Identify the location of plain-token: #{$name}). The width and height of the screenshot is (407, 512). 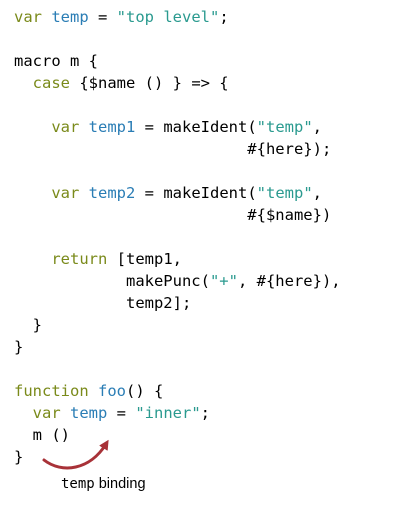
(173, 215).